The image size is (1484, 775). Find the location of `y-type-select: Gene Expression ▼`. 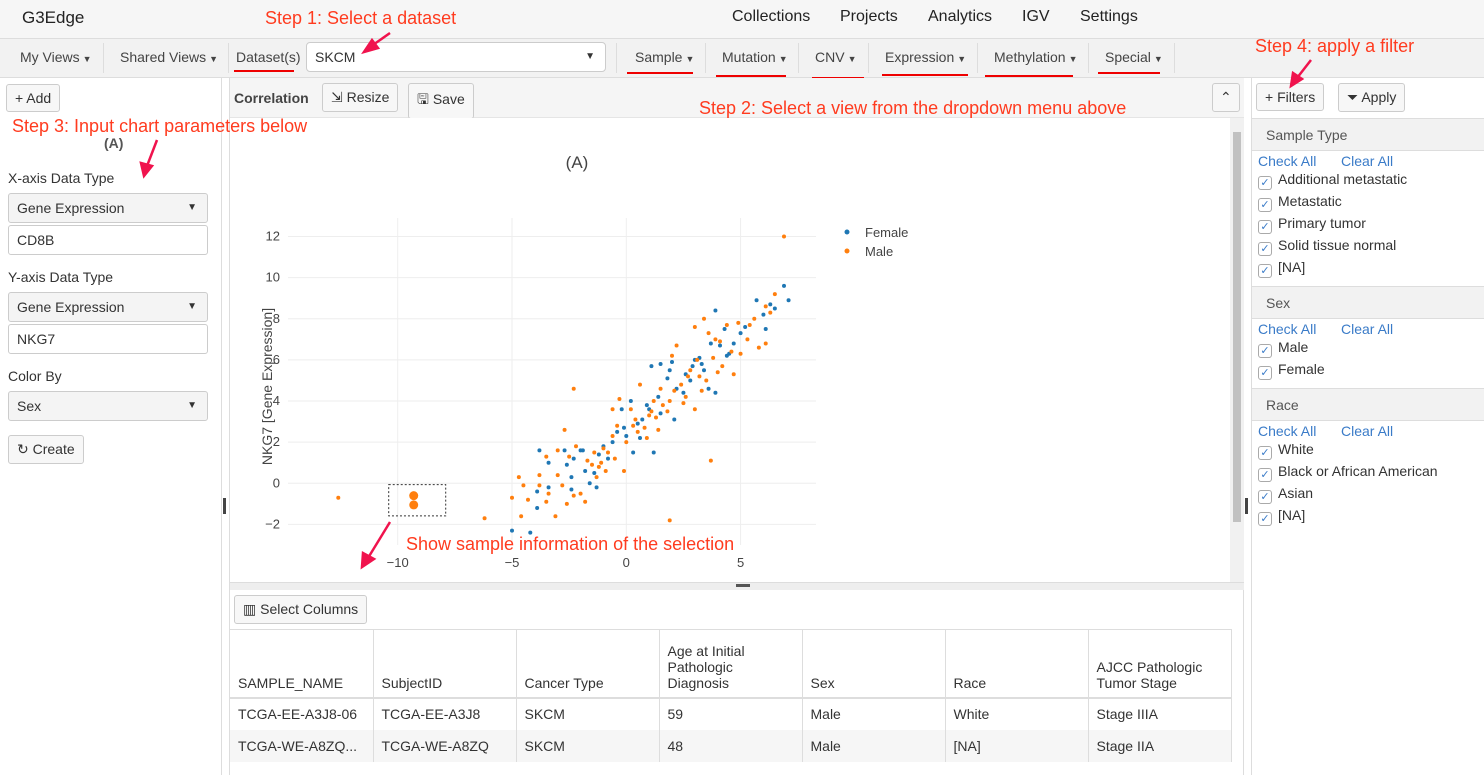

y-type-select: Gene Expression ▼ is located at coordinates (108, 307).